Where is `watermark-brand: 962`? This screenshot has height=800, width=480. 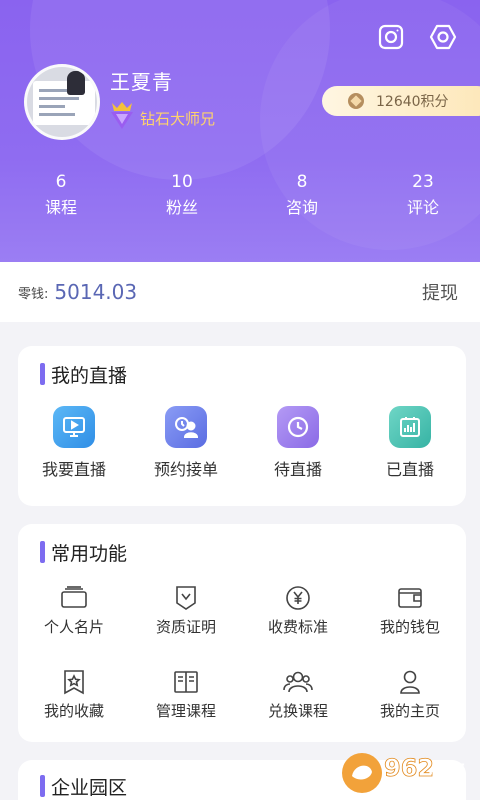
watermark-brand: 962 is located at coordinates (409, 768).